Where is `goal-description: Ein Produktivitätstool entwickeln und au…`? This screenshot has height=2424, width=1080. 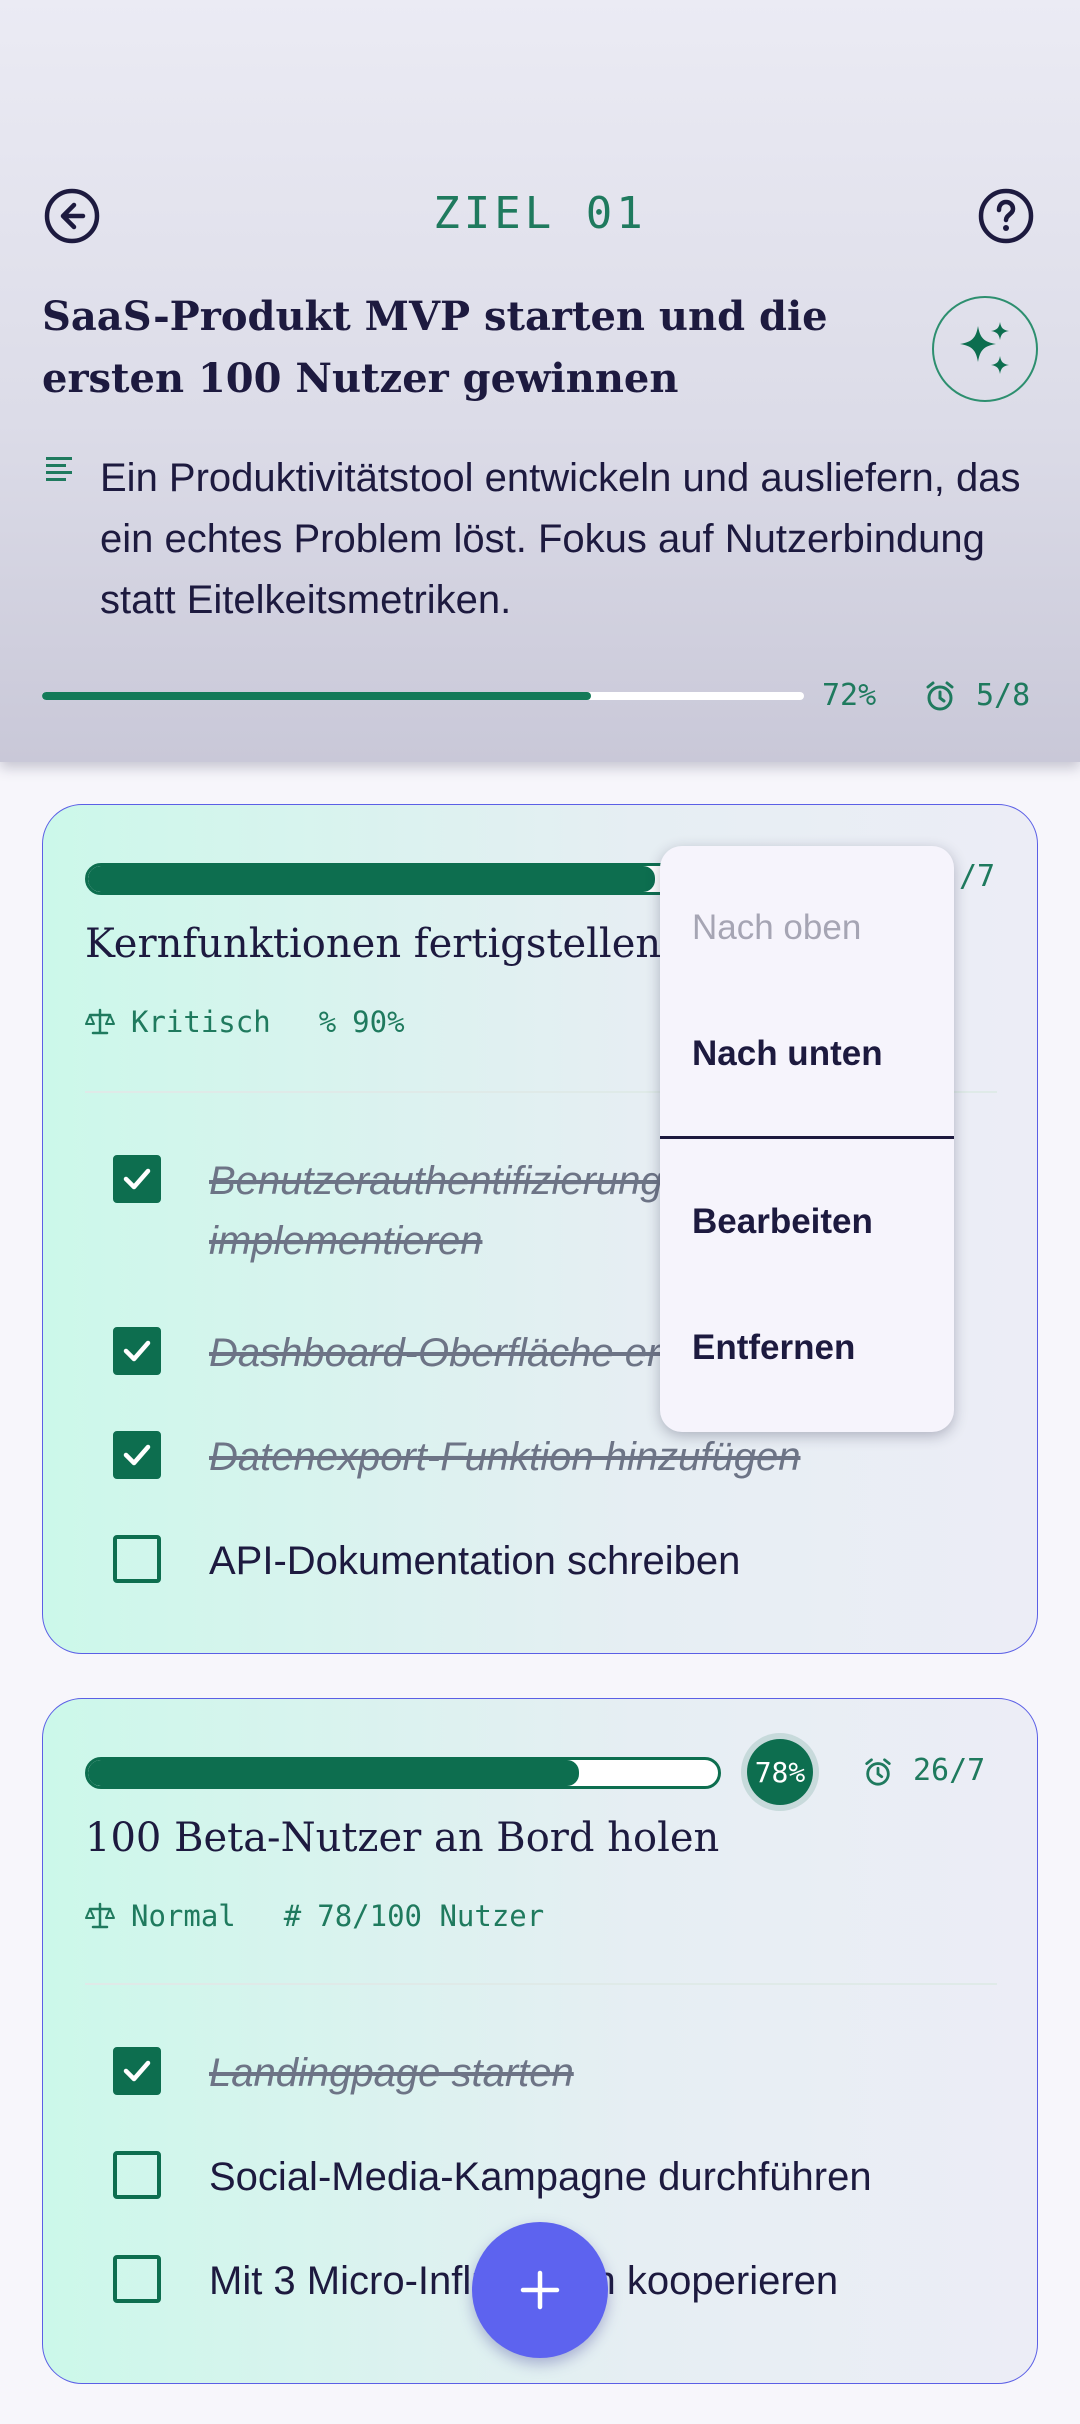 goal-description: Ein Produktivitätstool entwickeln und au… is located at coordinates (560, 539).